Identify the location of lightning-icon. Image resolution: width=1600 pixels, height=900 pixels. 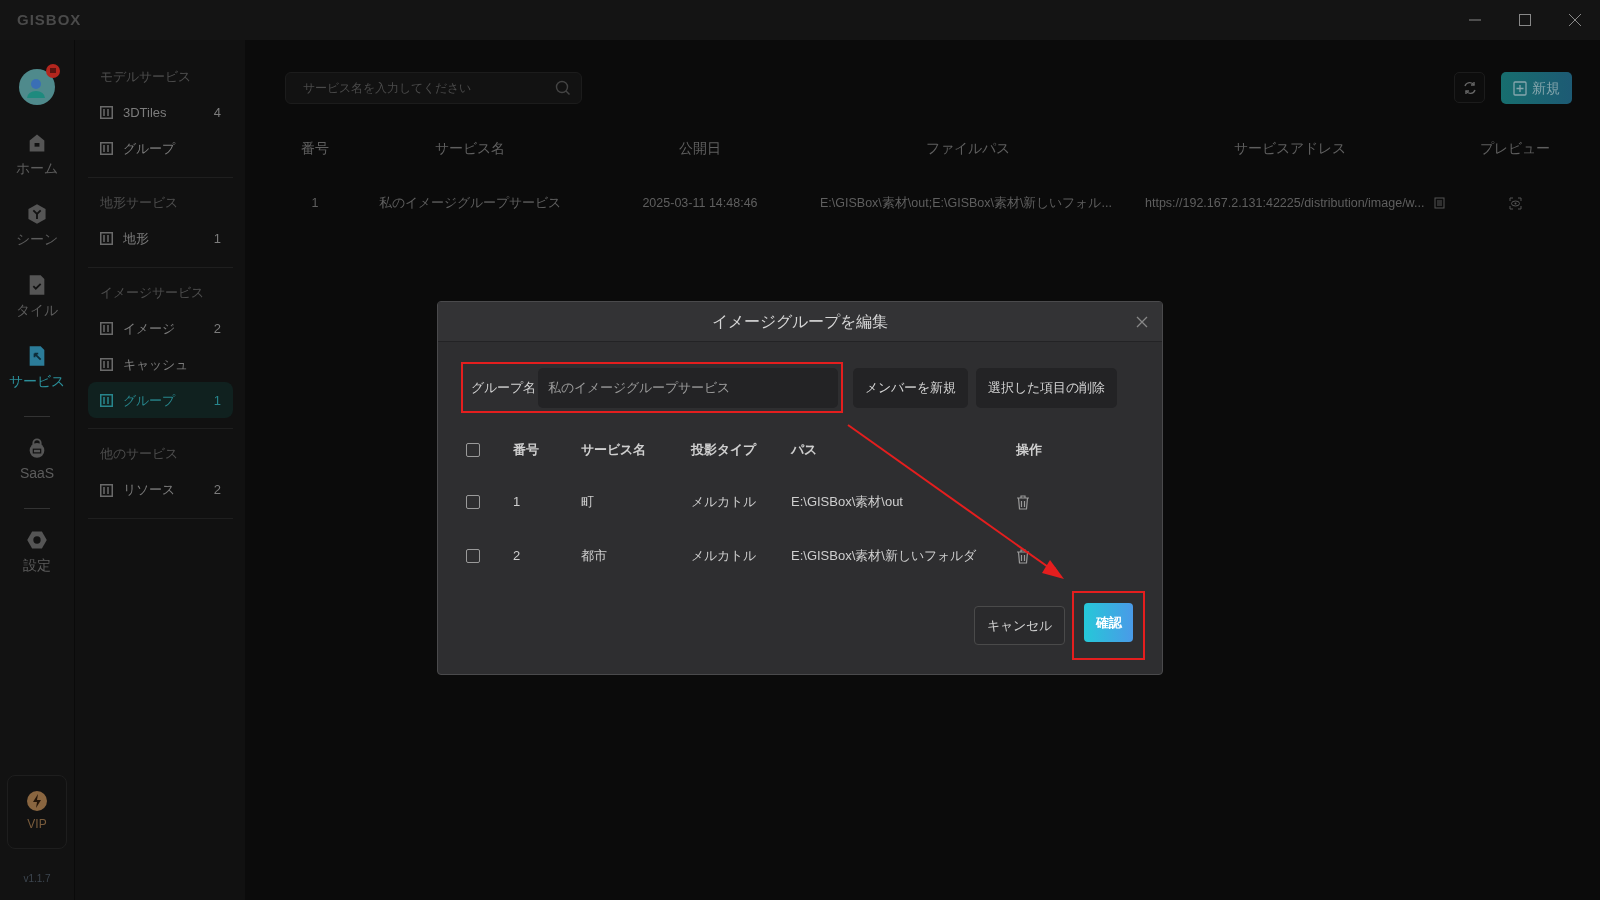
(37, 801).